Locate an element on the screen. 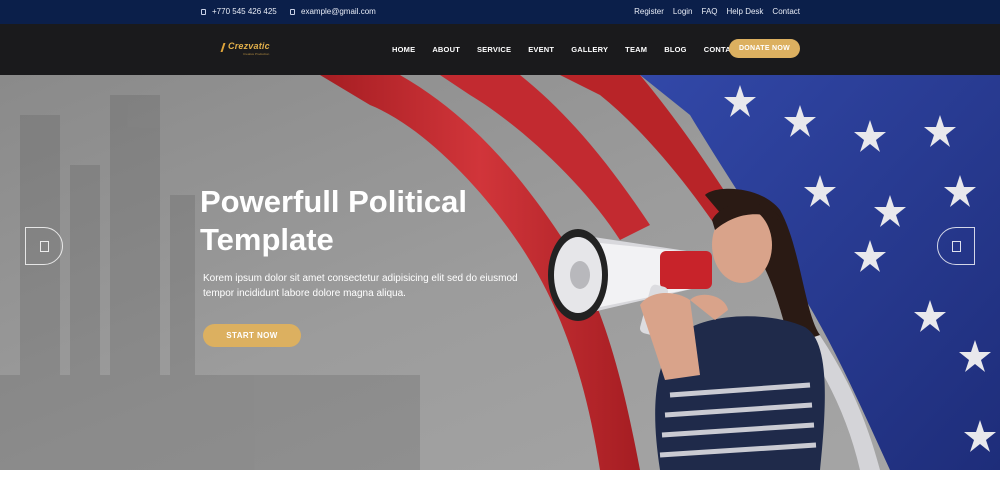 Image resolution: width=1000 pixels, height=500 pixels. top-links: Register Login FAQ Help Desk Contact is located at coordinates (717, 11).